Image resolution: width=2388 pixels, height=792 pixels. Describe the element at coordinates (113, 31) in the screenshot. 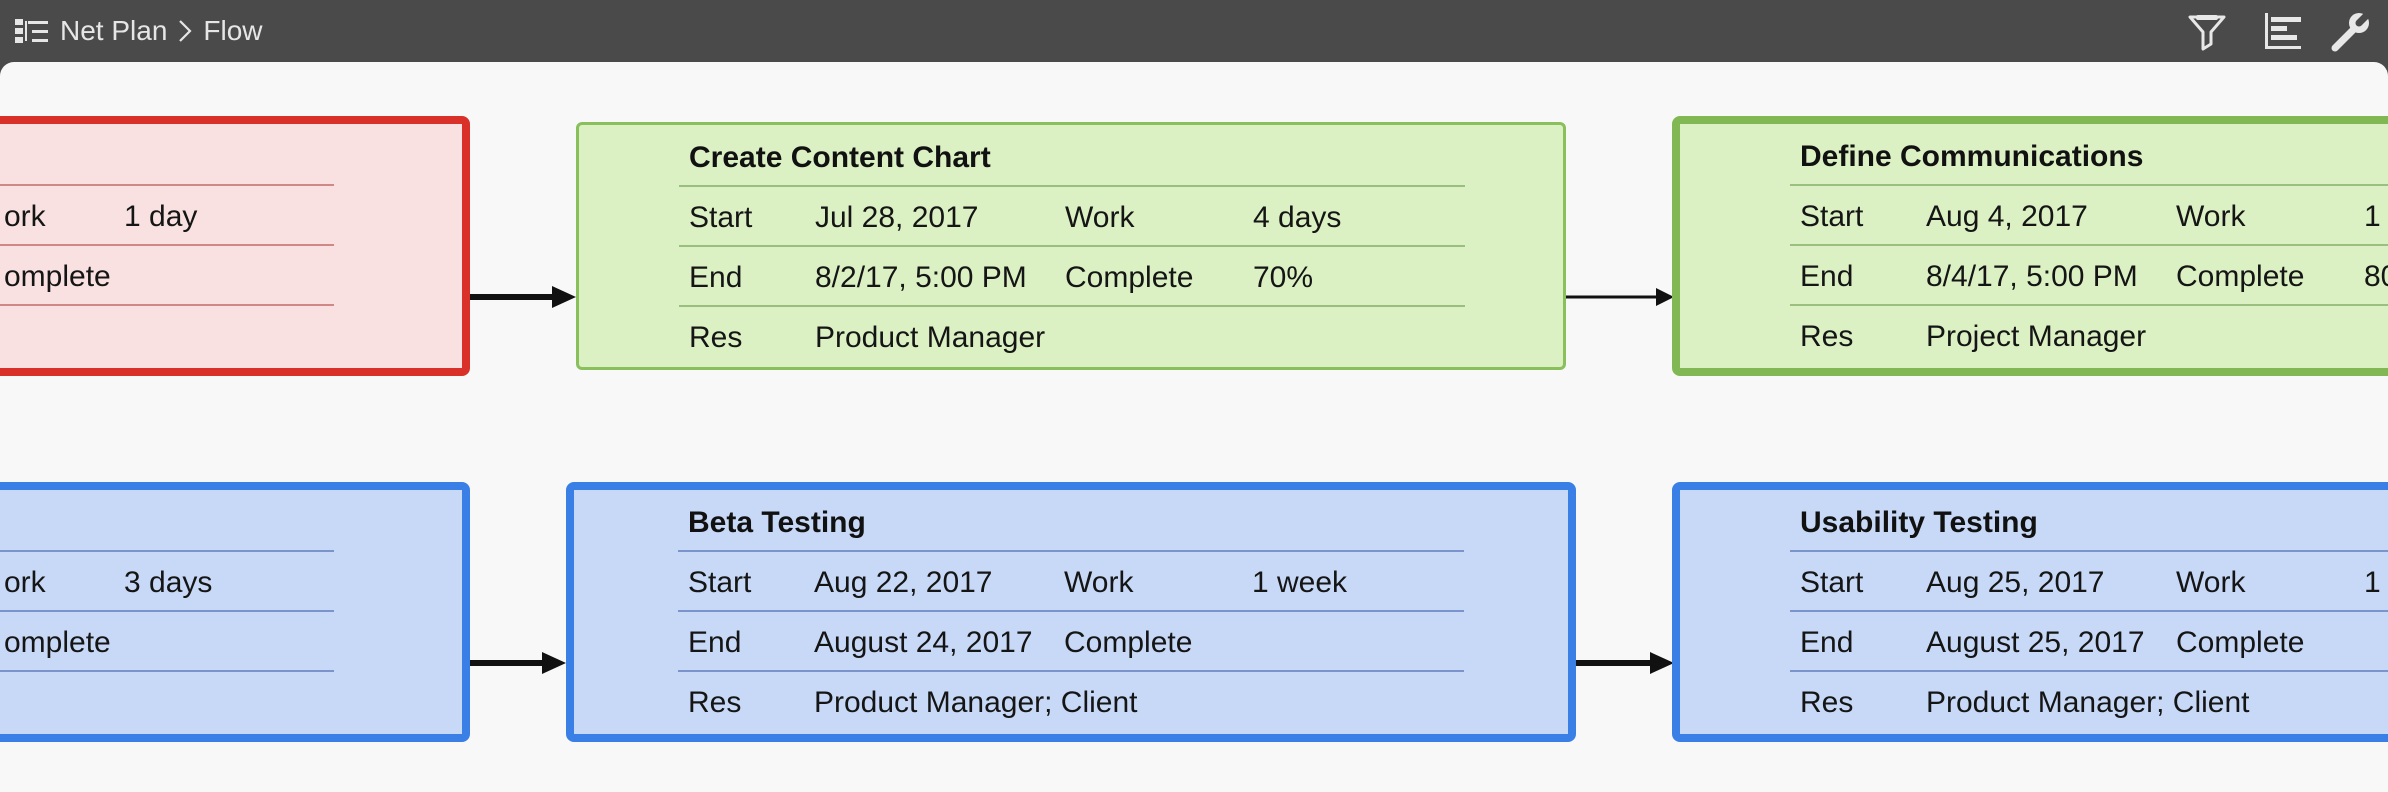

I see `breadcrumb-root: Net Plan` at that location.